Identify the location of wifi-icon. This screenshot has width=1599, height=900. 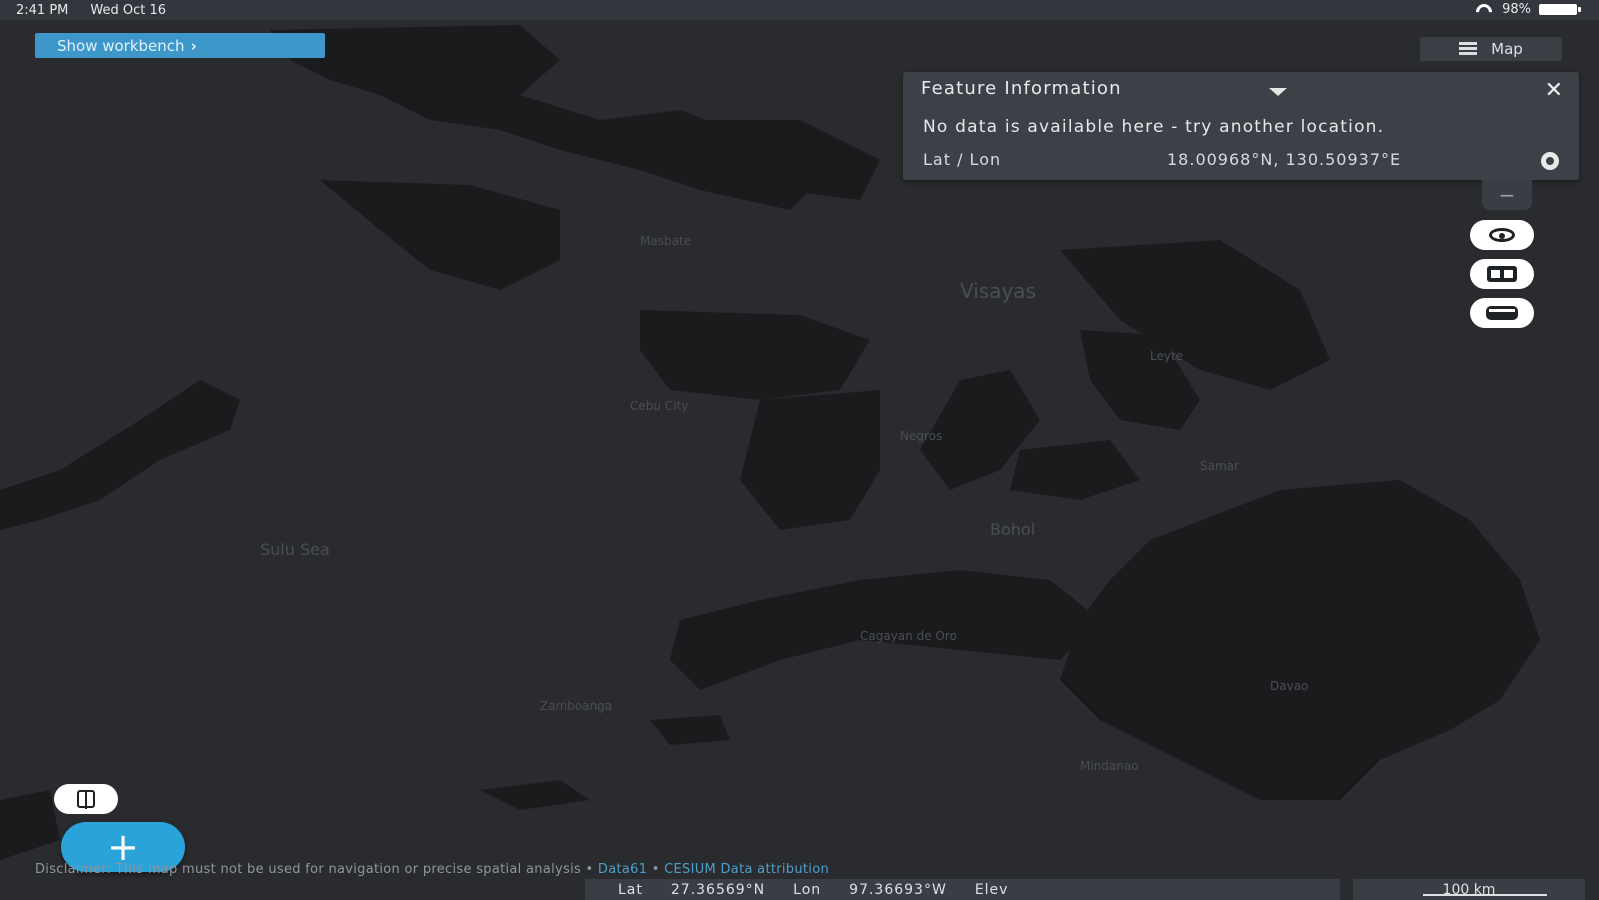
(1484, 10).